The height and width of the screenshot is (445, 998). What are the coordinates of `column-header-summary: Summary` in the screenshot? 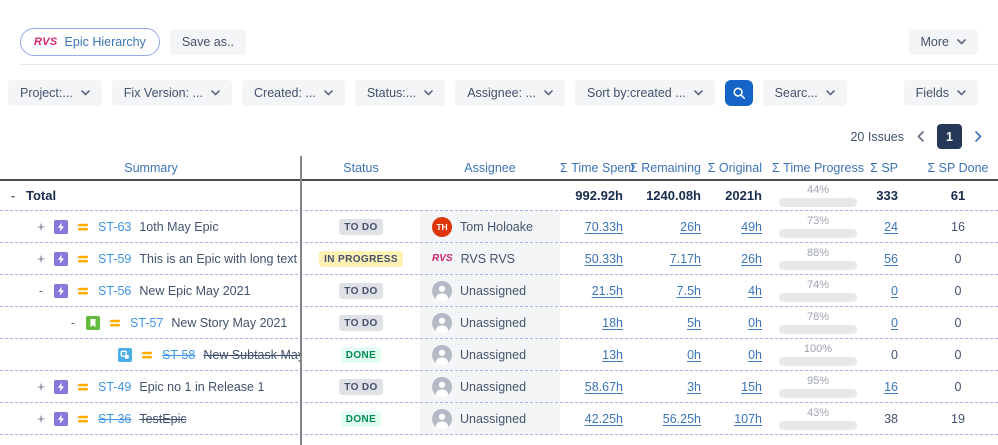 It's located at (151, 168).